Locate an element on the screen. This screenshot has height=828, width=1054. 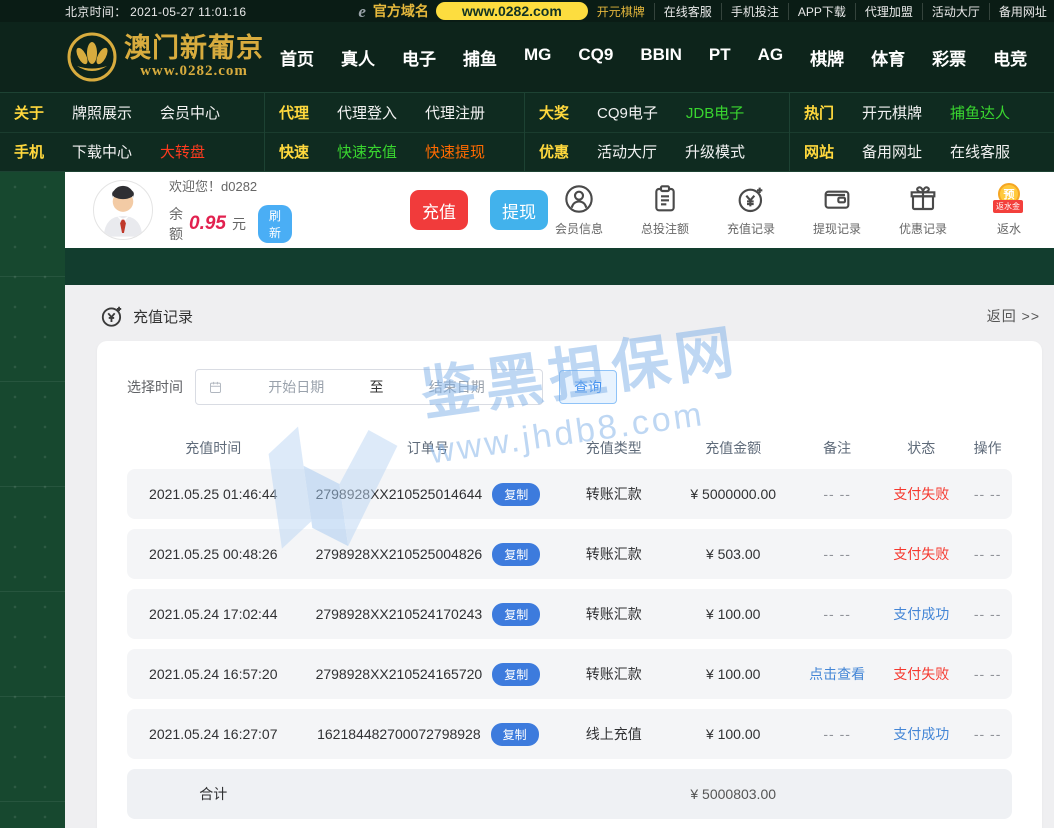
subnav-link: 代理登入 is located at coordinates (367, 112).